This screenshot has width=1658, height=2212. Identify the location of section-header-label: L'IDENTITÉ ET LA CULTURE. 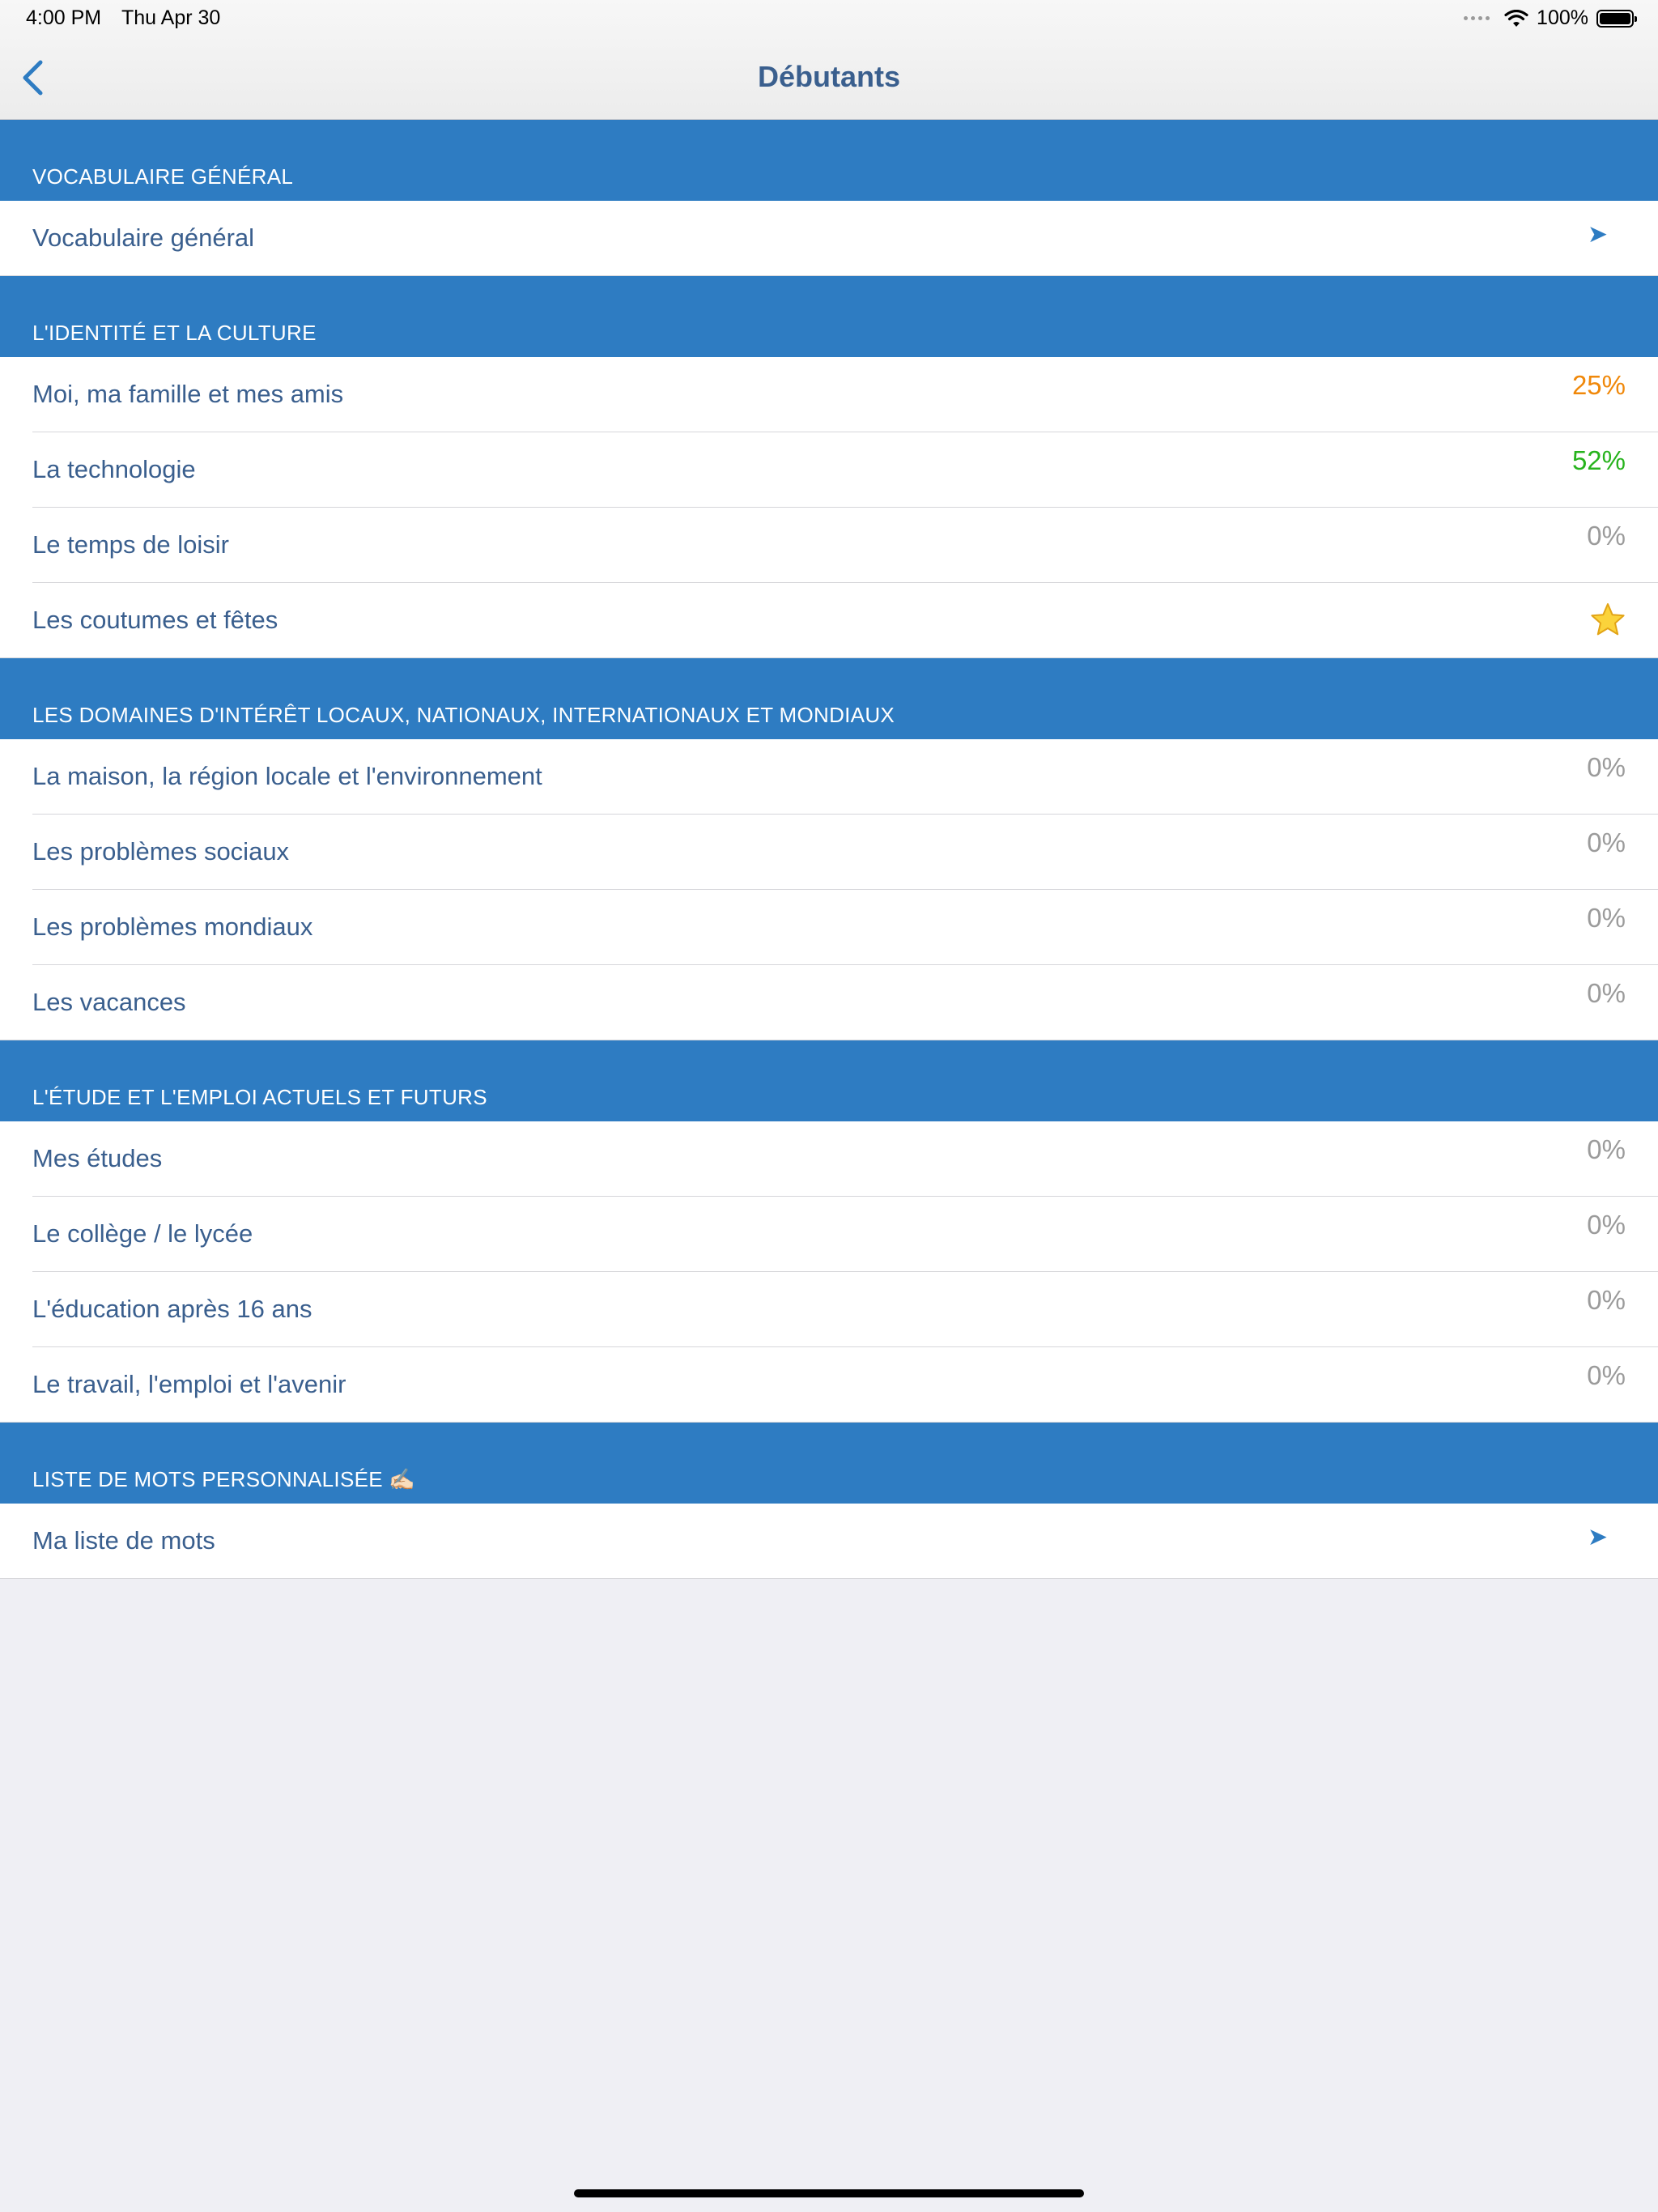
(174, 333).